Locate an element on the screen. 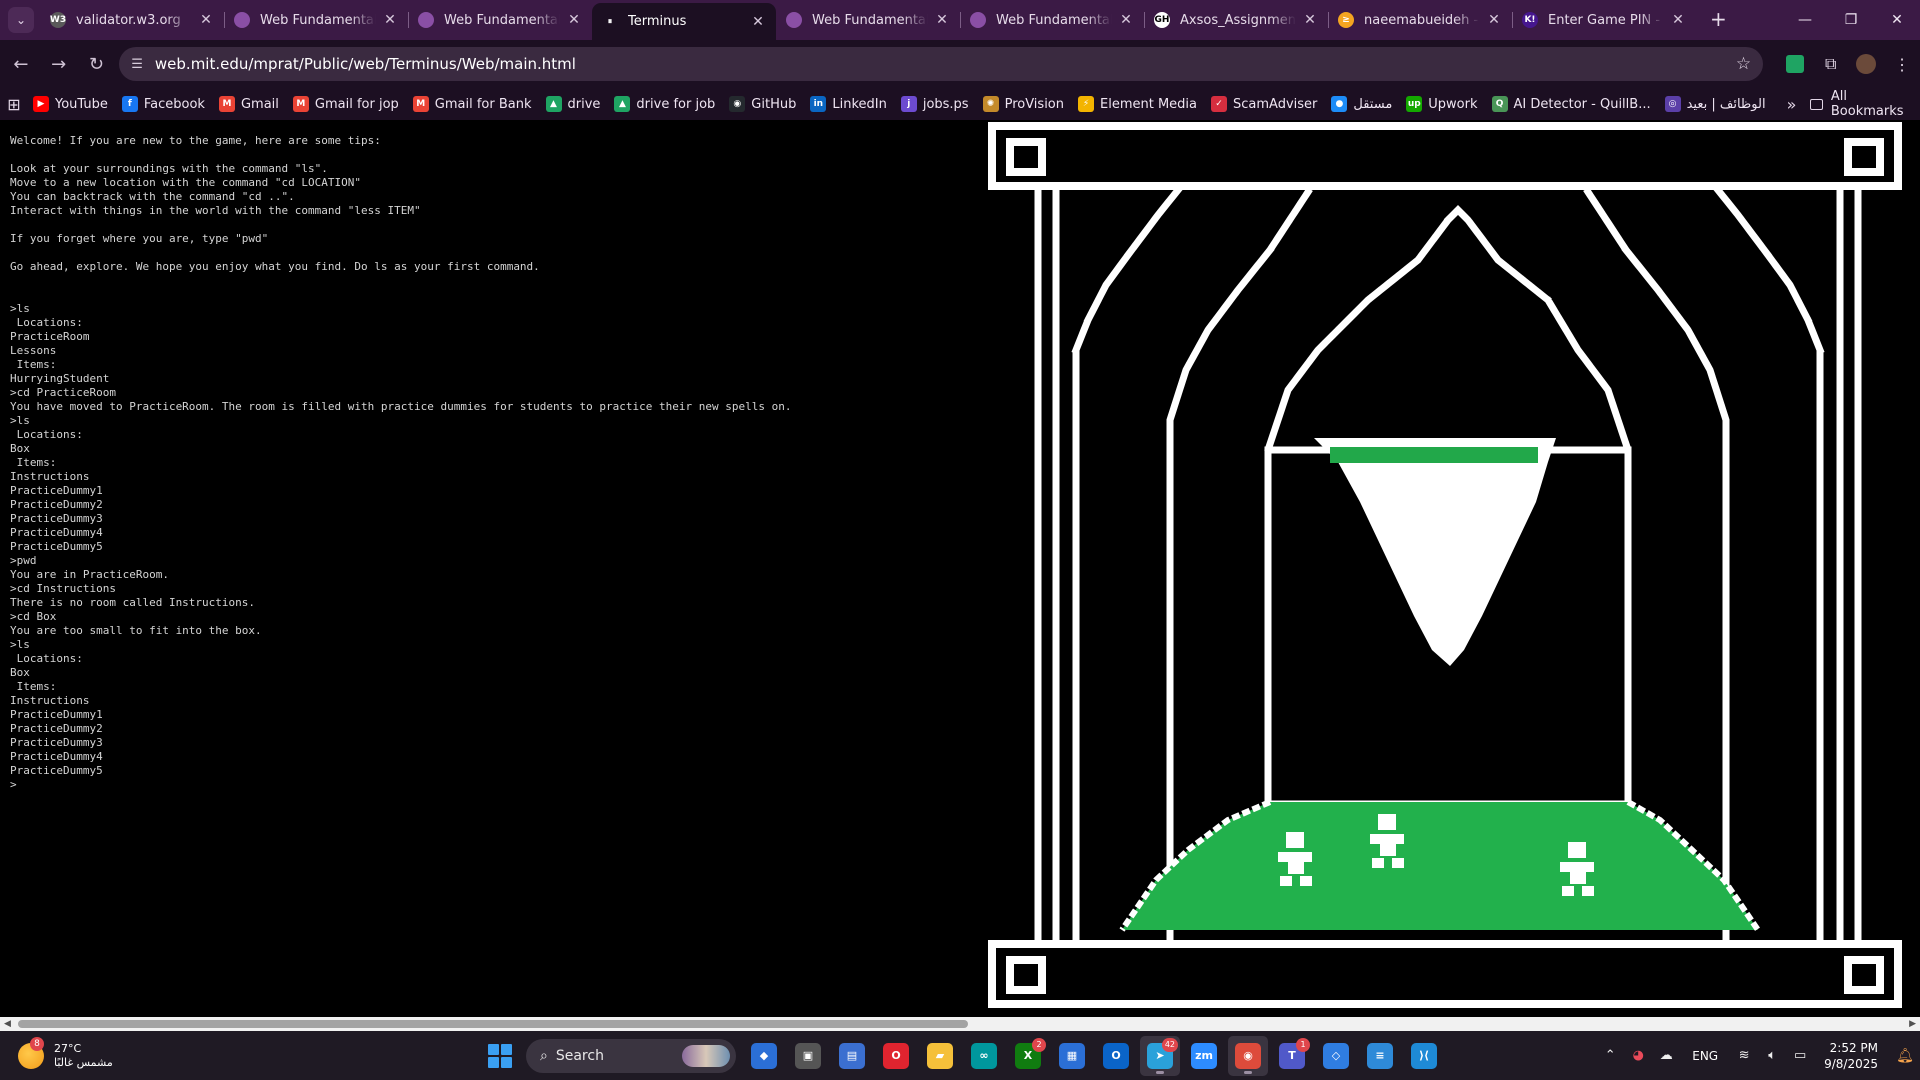  bookmark-item: ✓ ScamAdviser is located at coordinates (1264, 104).